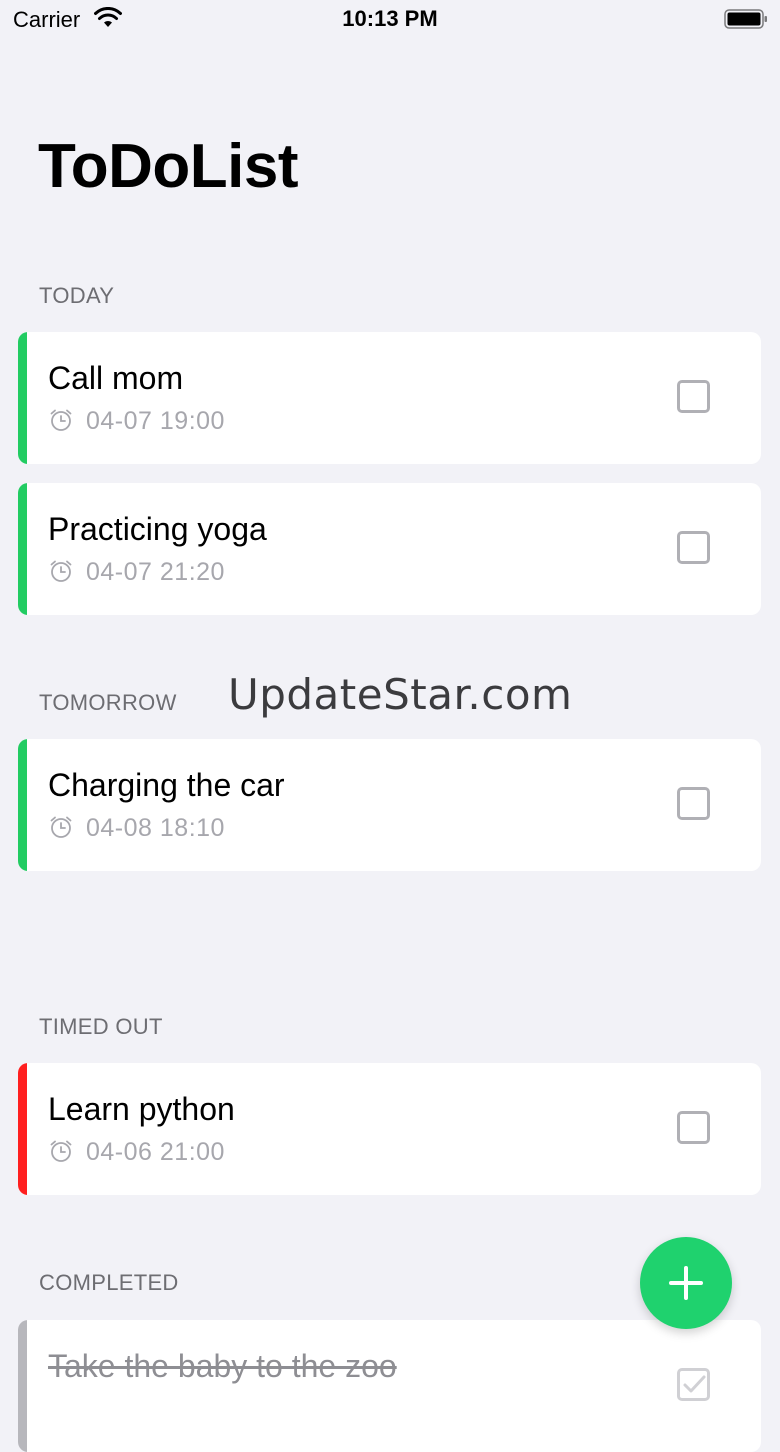 Image resolution: width=780 pixels, height=1452 pixels. Describe the element at coordinates (389, 805) in the screenshot. I see `task-card: Charging the car 04-08 18:10` at that location.